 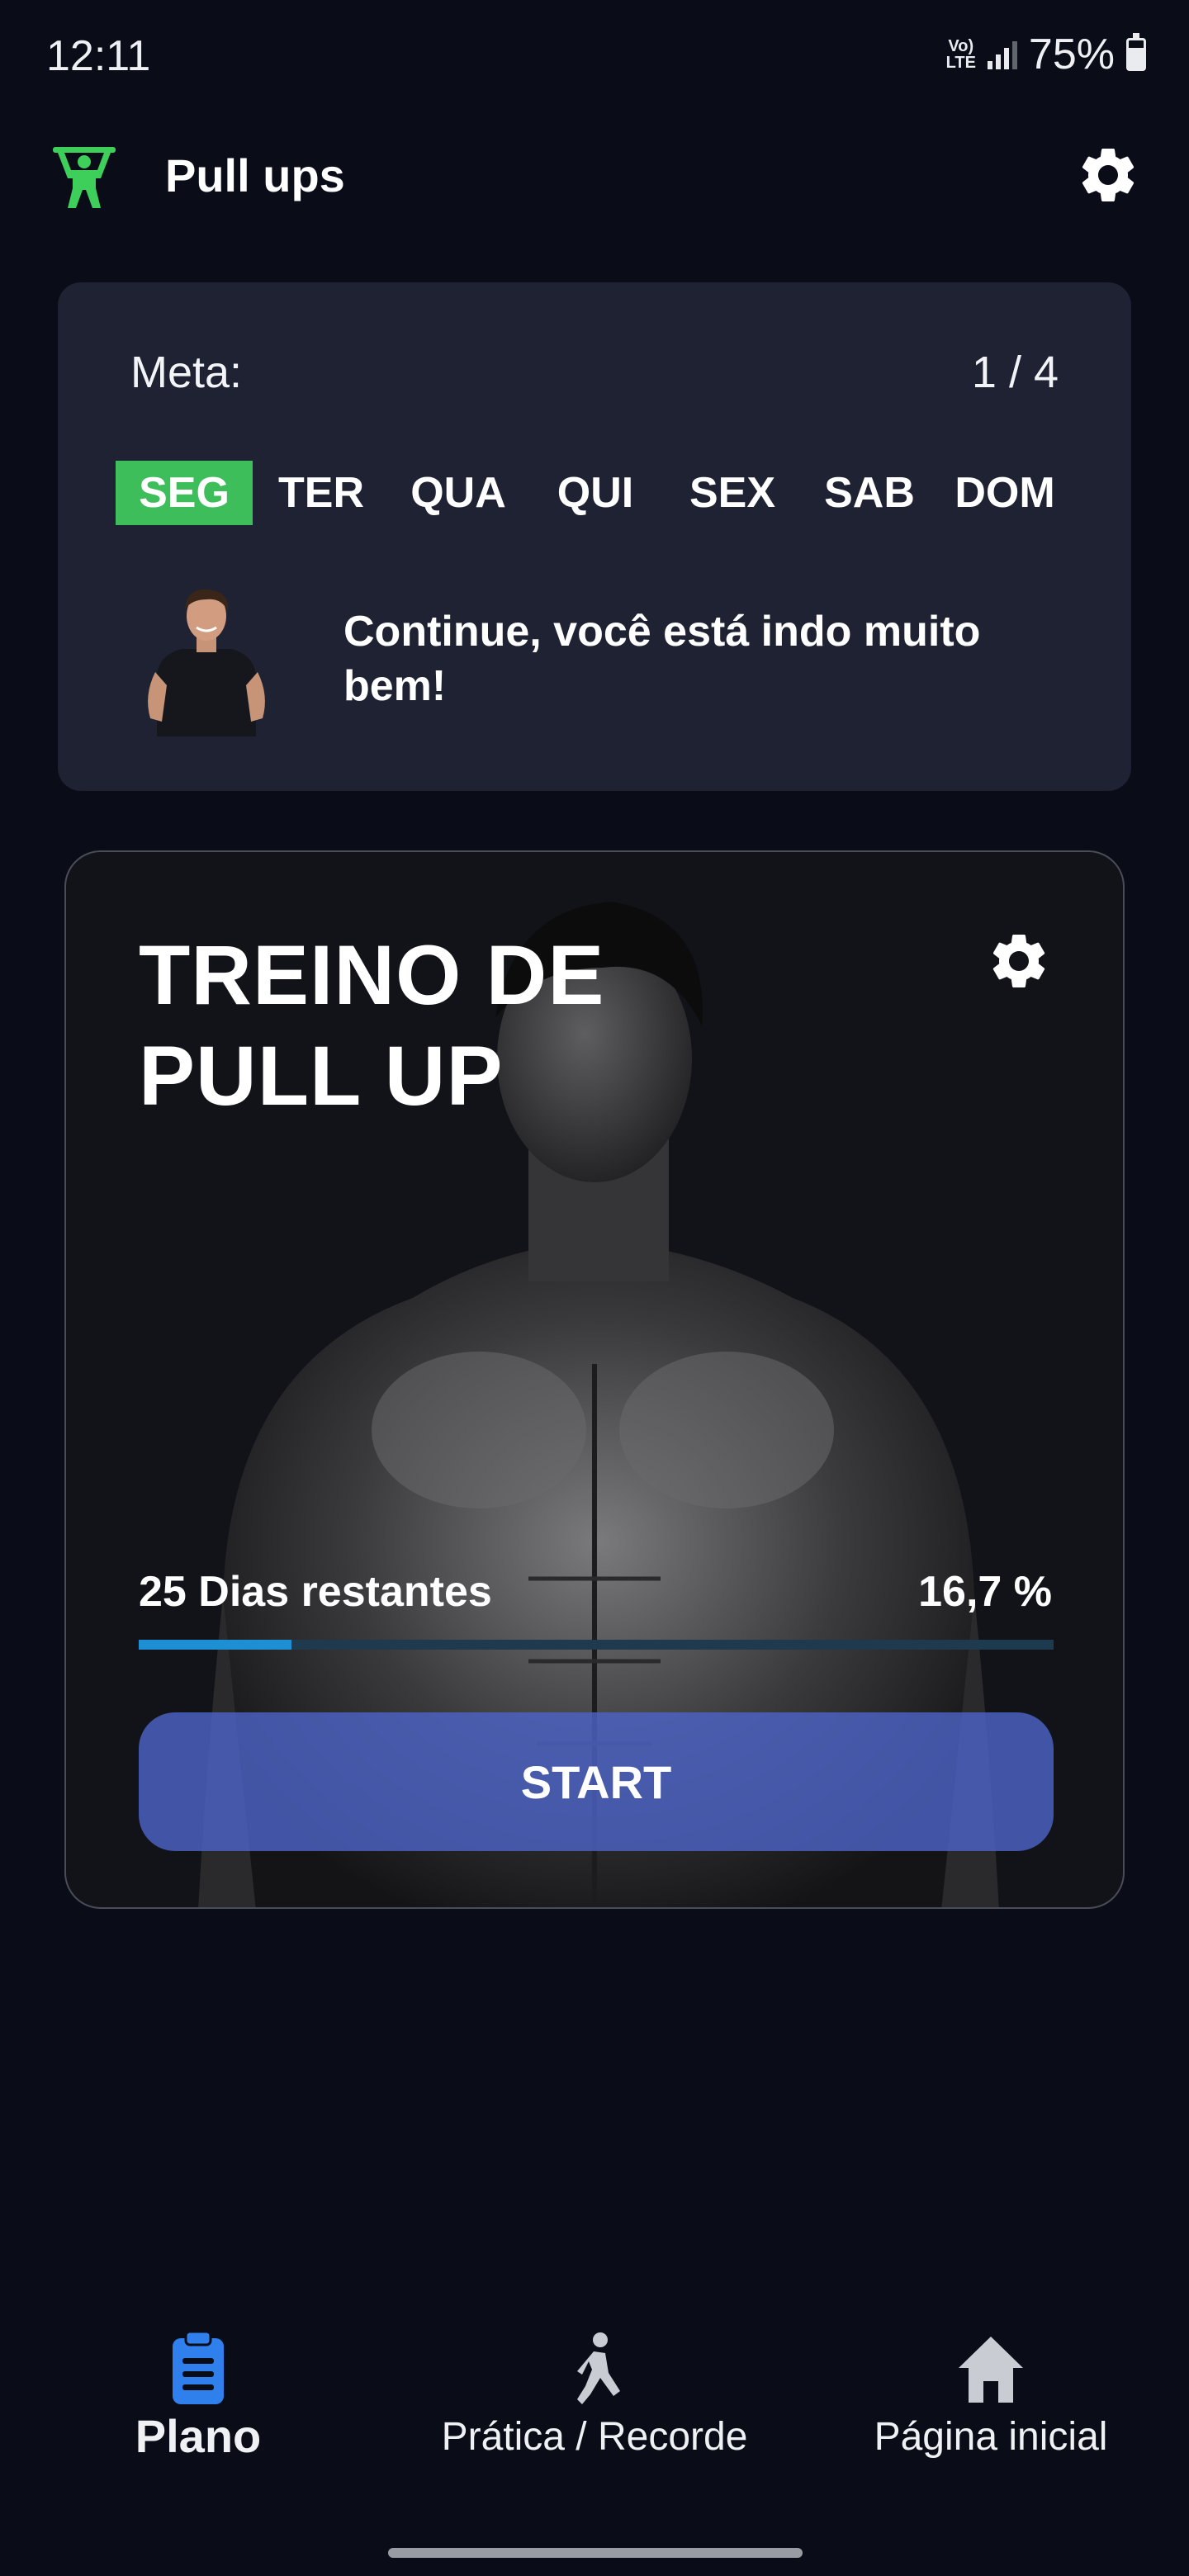 I want to click on app-bar: Pull ups, so click(x=594, y=177).